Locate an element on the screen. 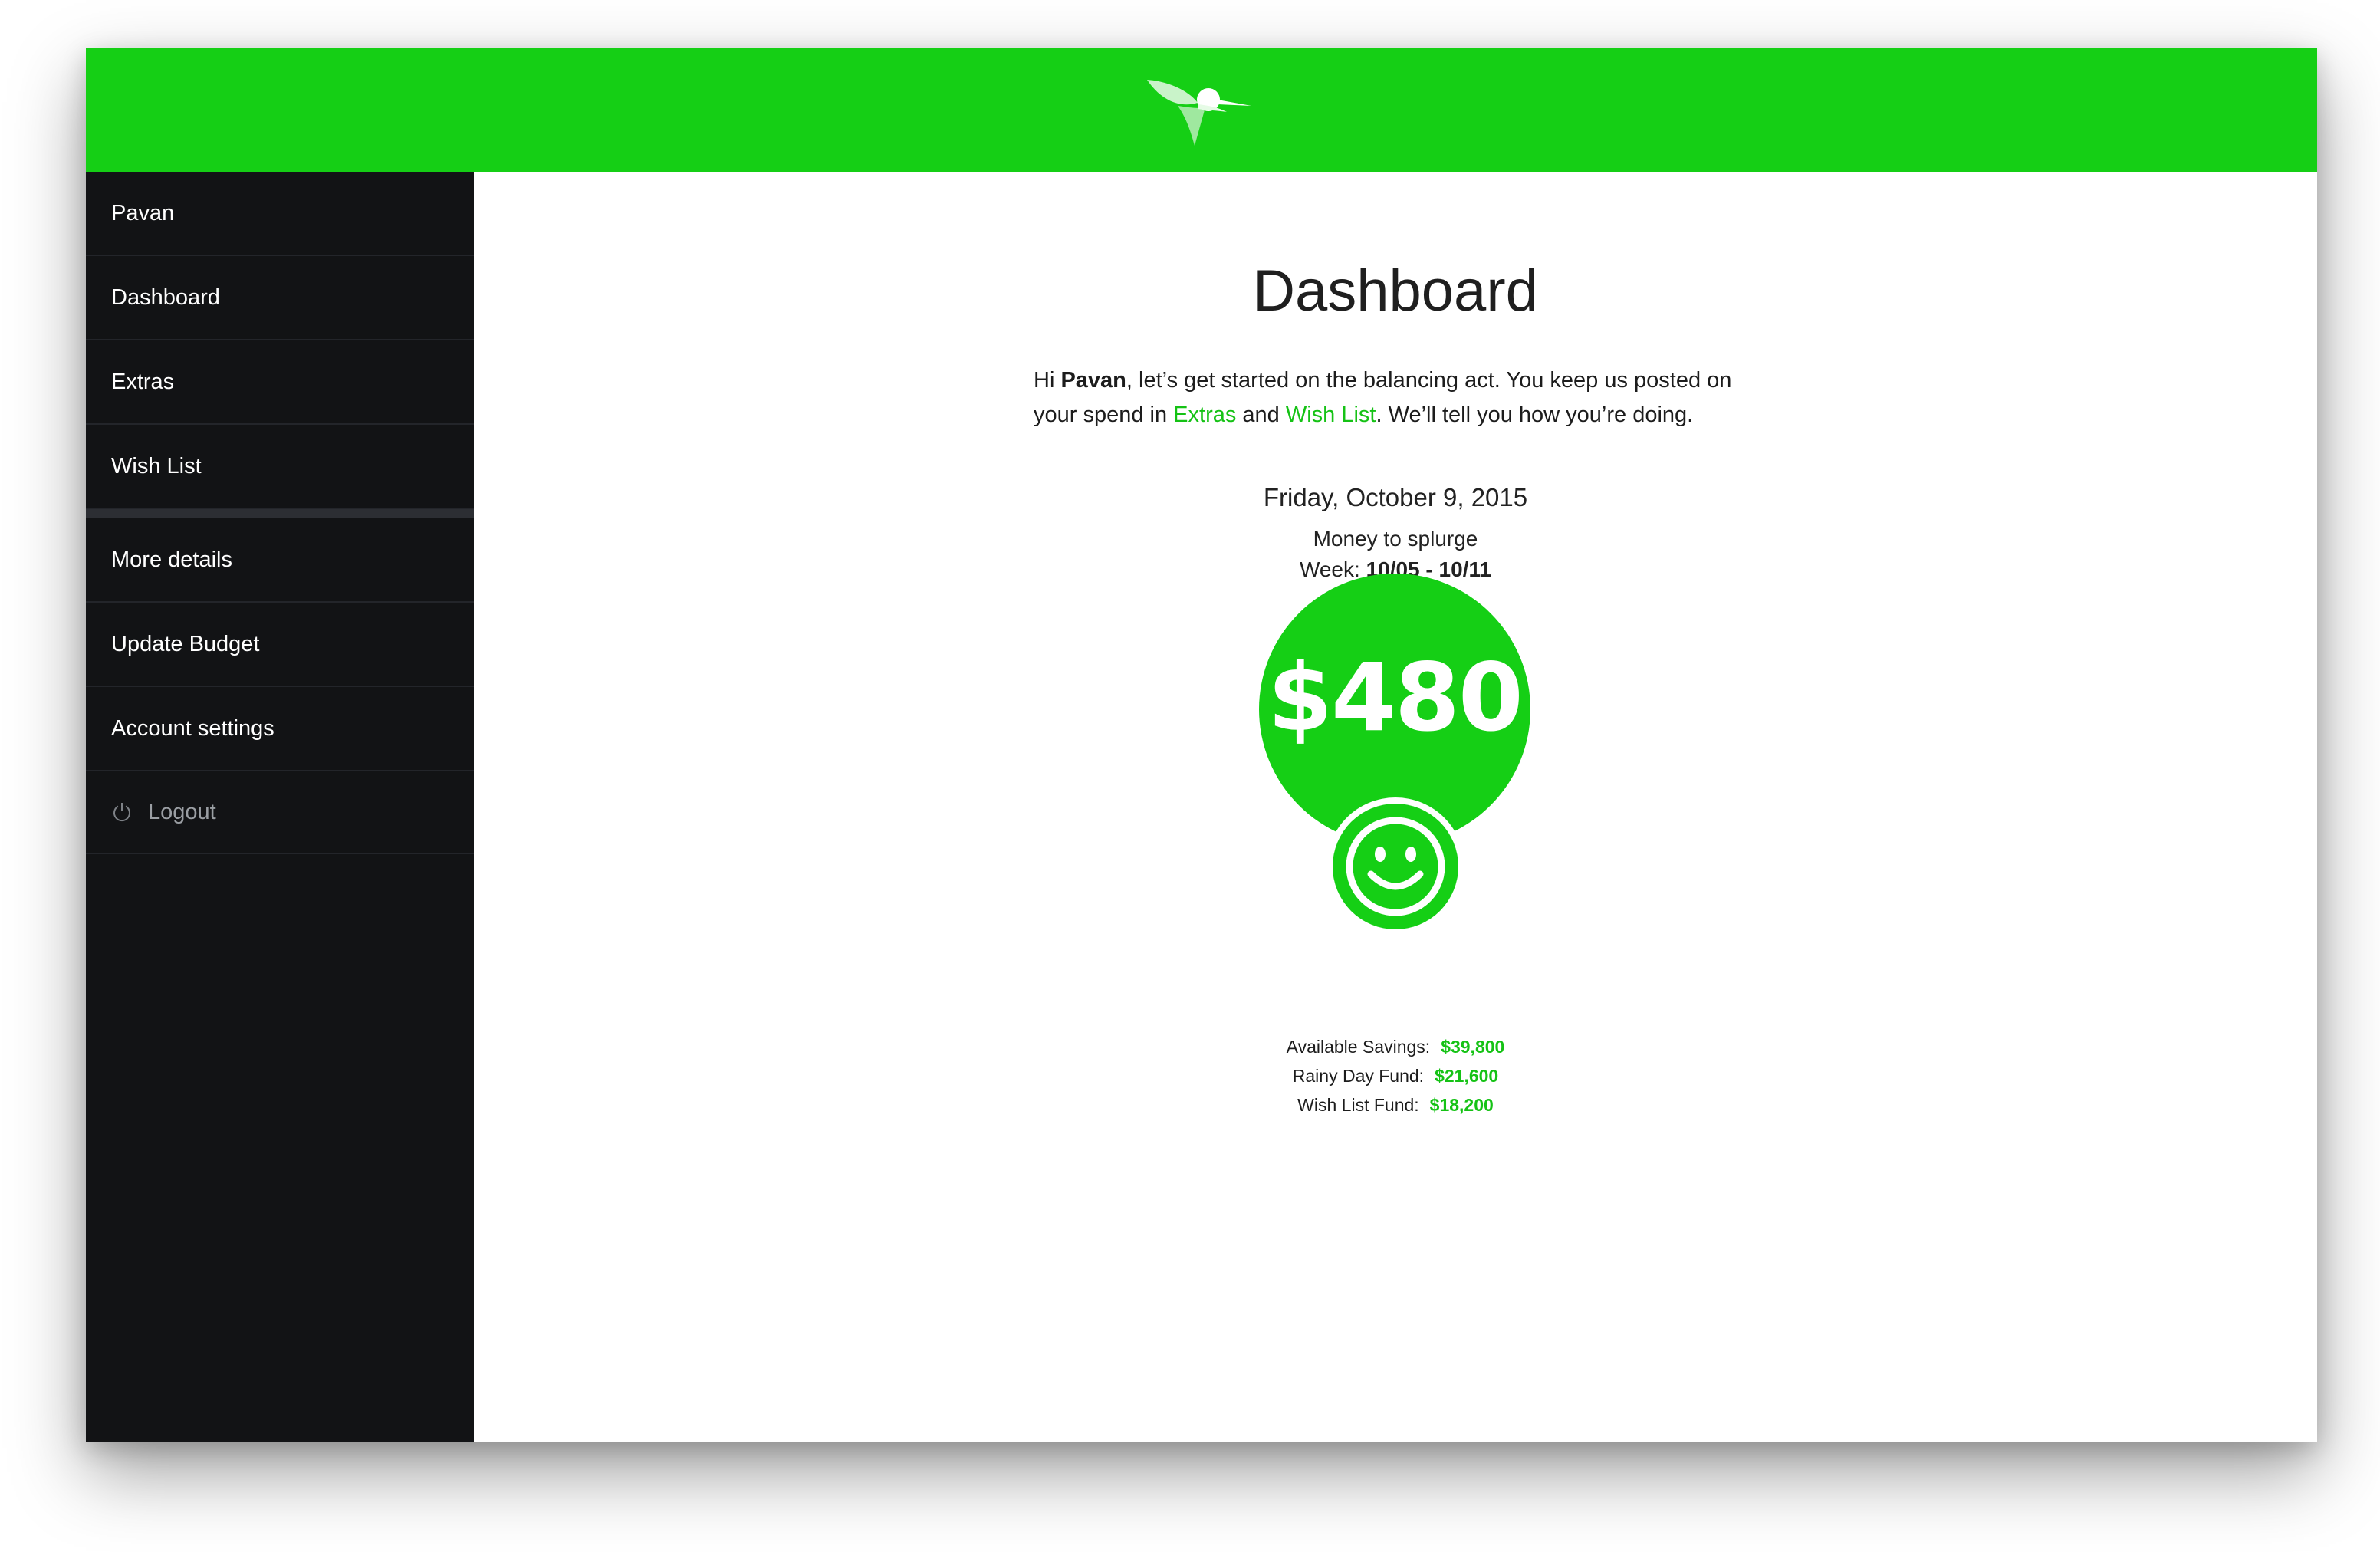 The width and height of the screenshot is (2380, 1552). splurge-amount: $480 is located at coordinates (1396, 698).